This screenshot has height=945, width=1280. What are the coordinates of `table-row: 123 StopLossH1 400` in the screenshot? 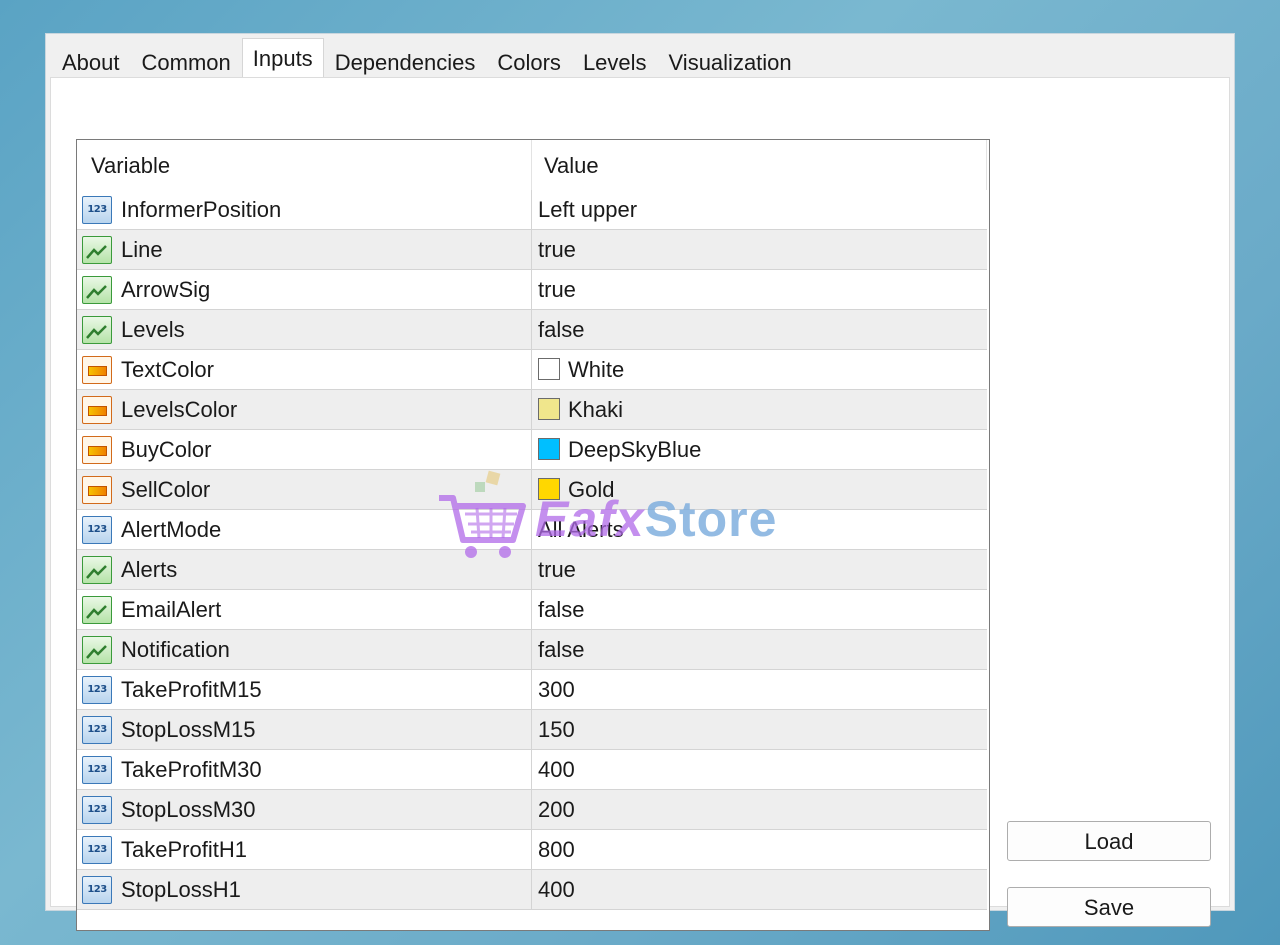 It's located at (532, 890).